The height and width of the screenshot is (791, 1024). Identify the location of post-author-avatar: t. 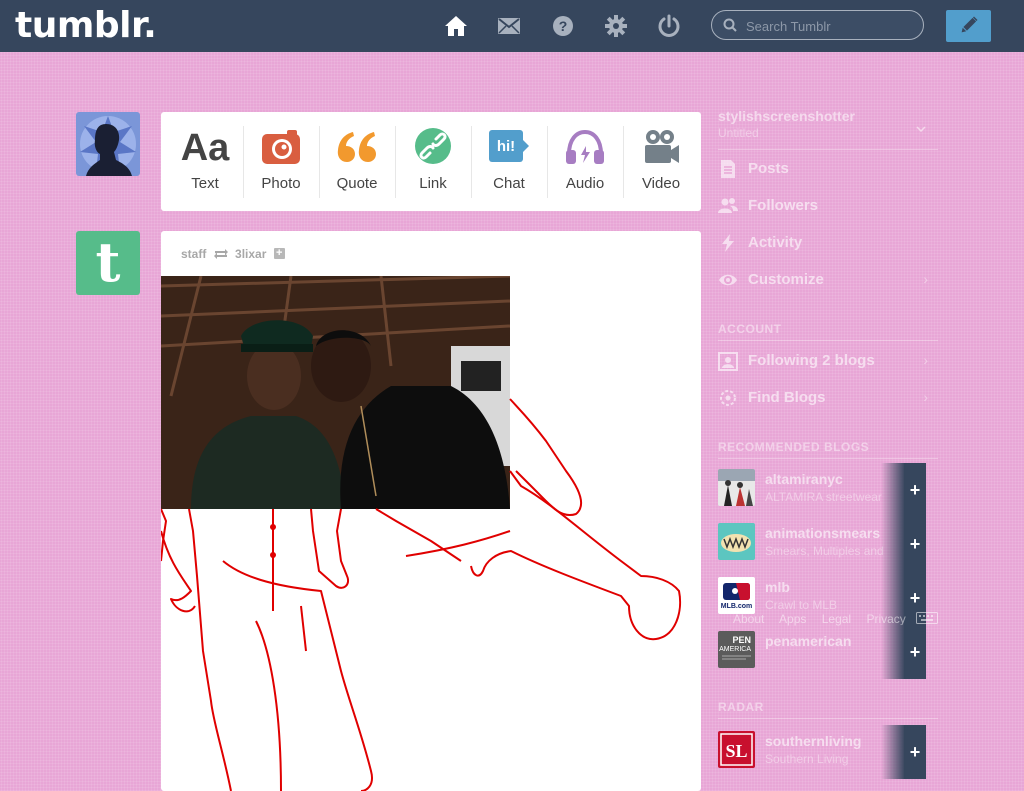
(108, 263).